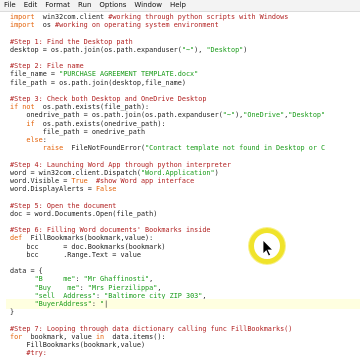 The height and width of the screenshot is (360, 360). I want to click on code-token: #working on operating system environment, so click(137, 25).